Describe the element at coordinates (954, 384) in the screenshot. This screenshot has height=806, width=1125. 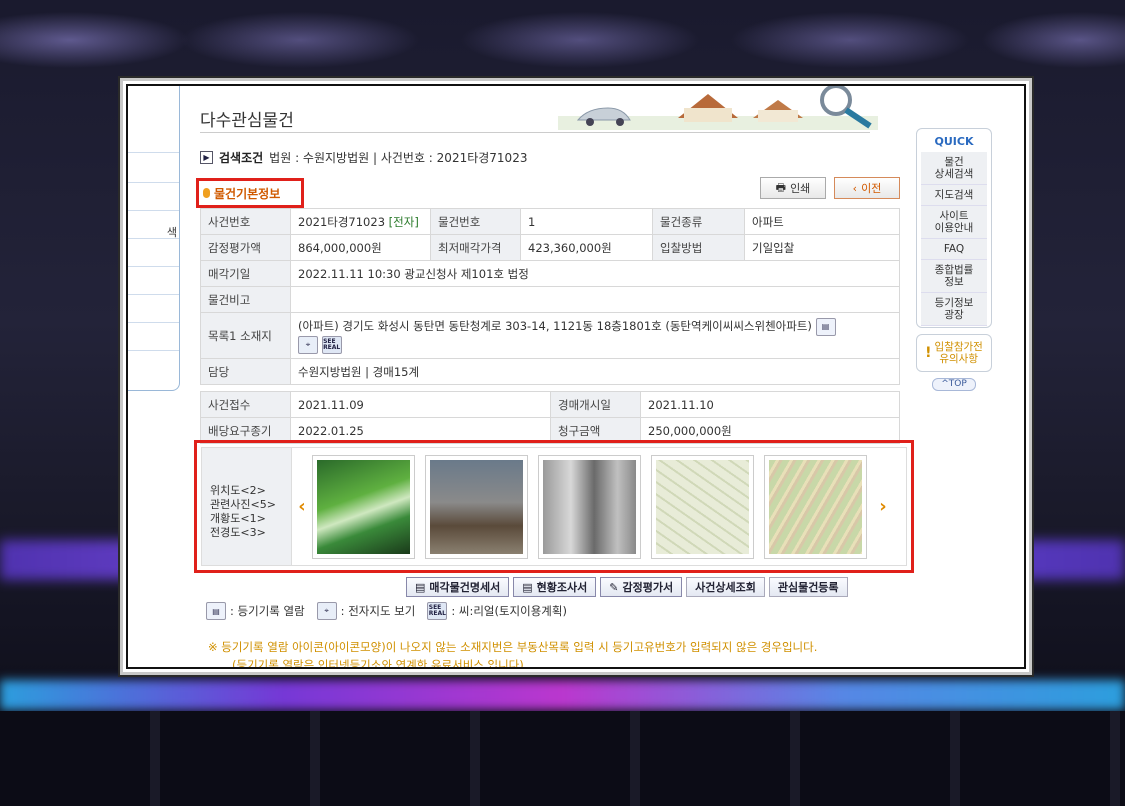
I see `top-button: ^TOP` at that location.